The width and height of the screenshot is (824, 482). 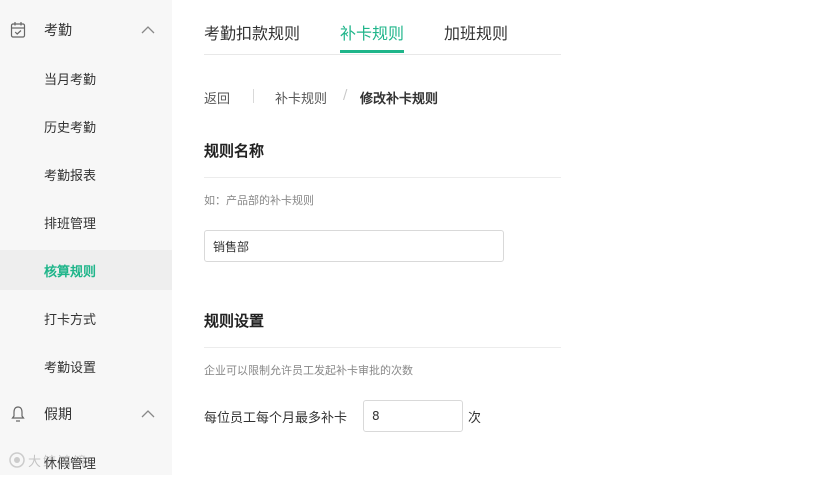 I want to click on rule-name-hint: 如：产品部的补卡规则, so click(x=259, y=200).